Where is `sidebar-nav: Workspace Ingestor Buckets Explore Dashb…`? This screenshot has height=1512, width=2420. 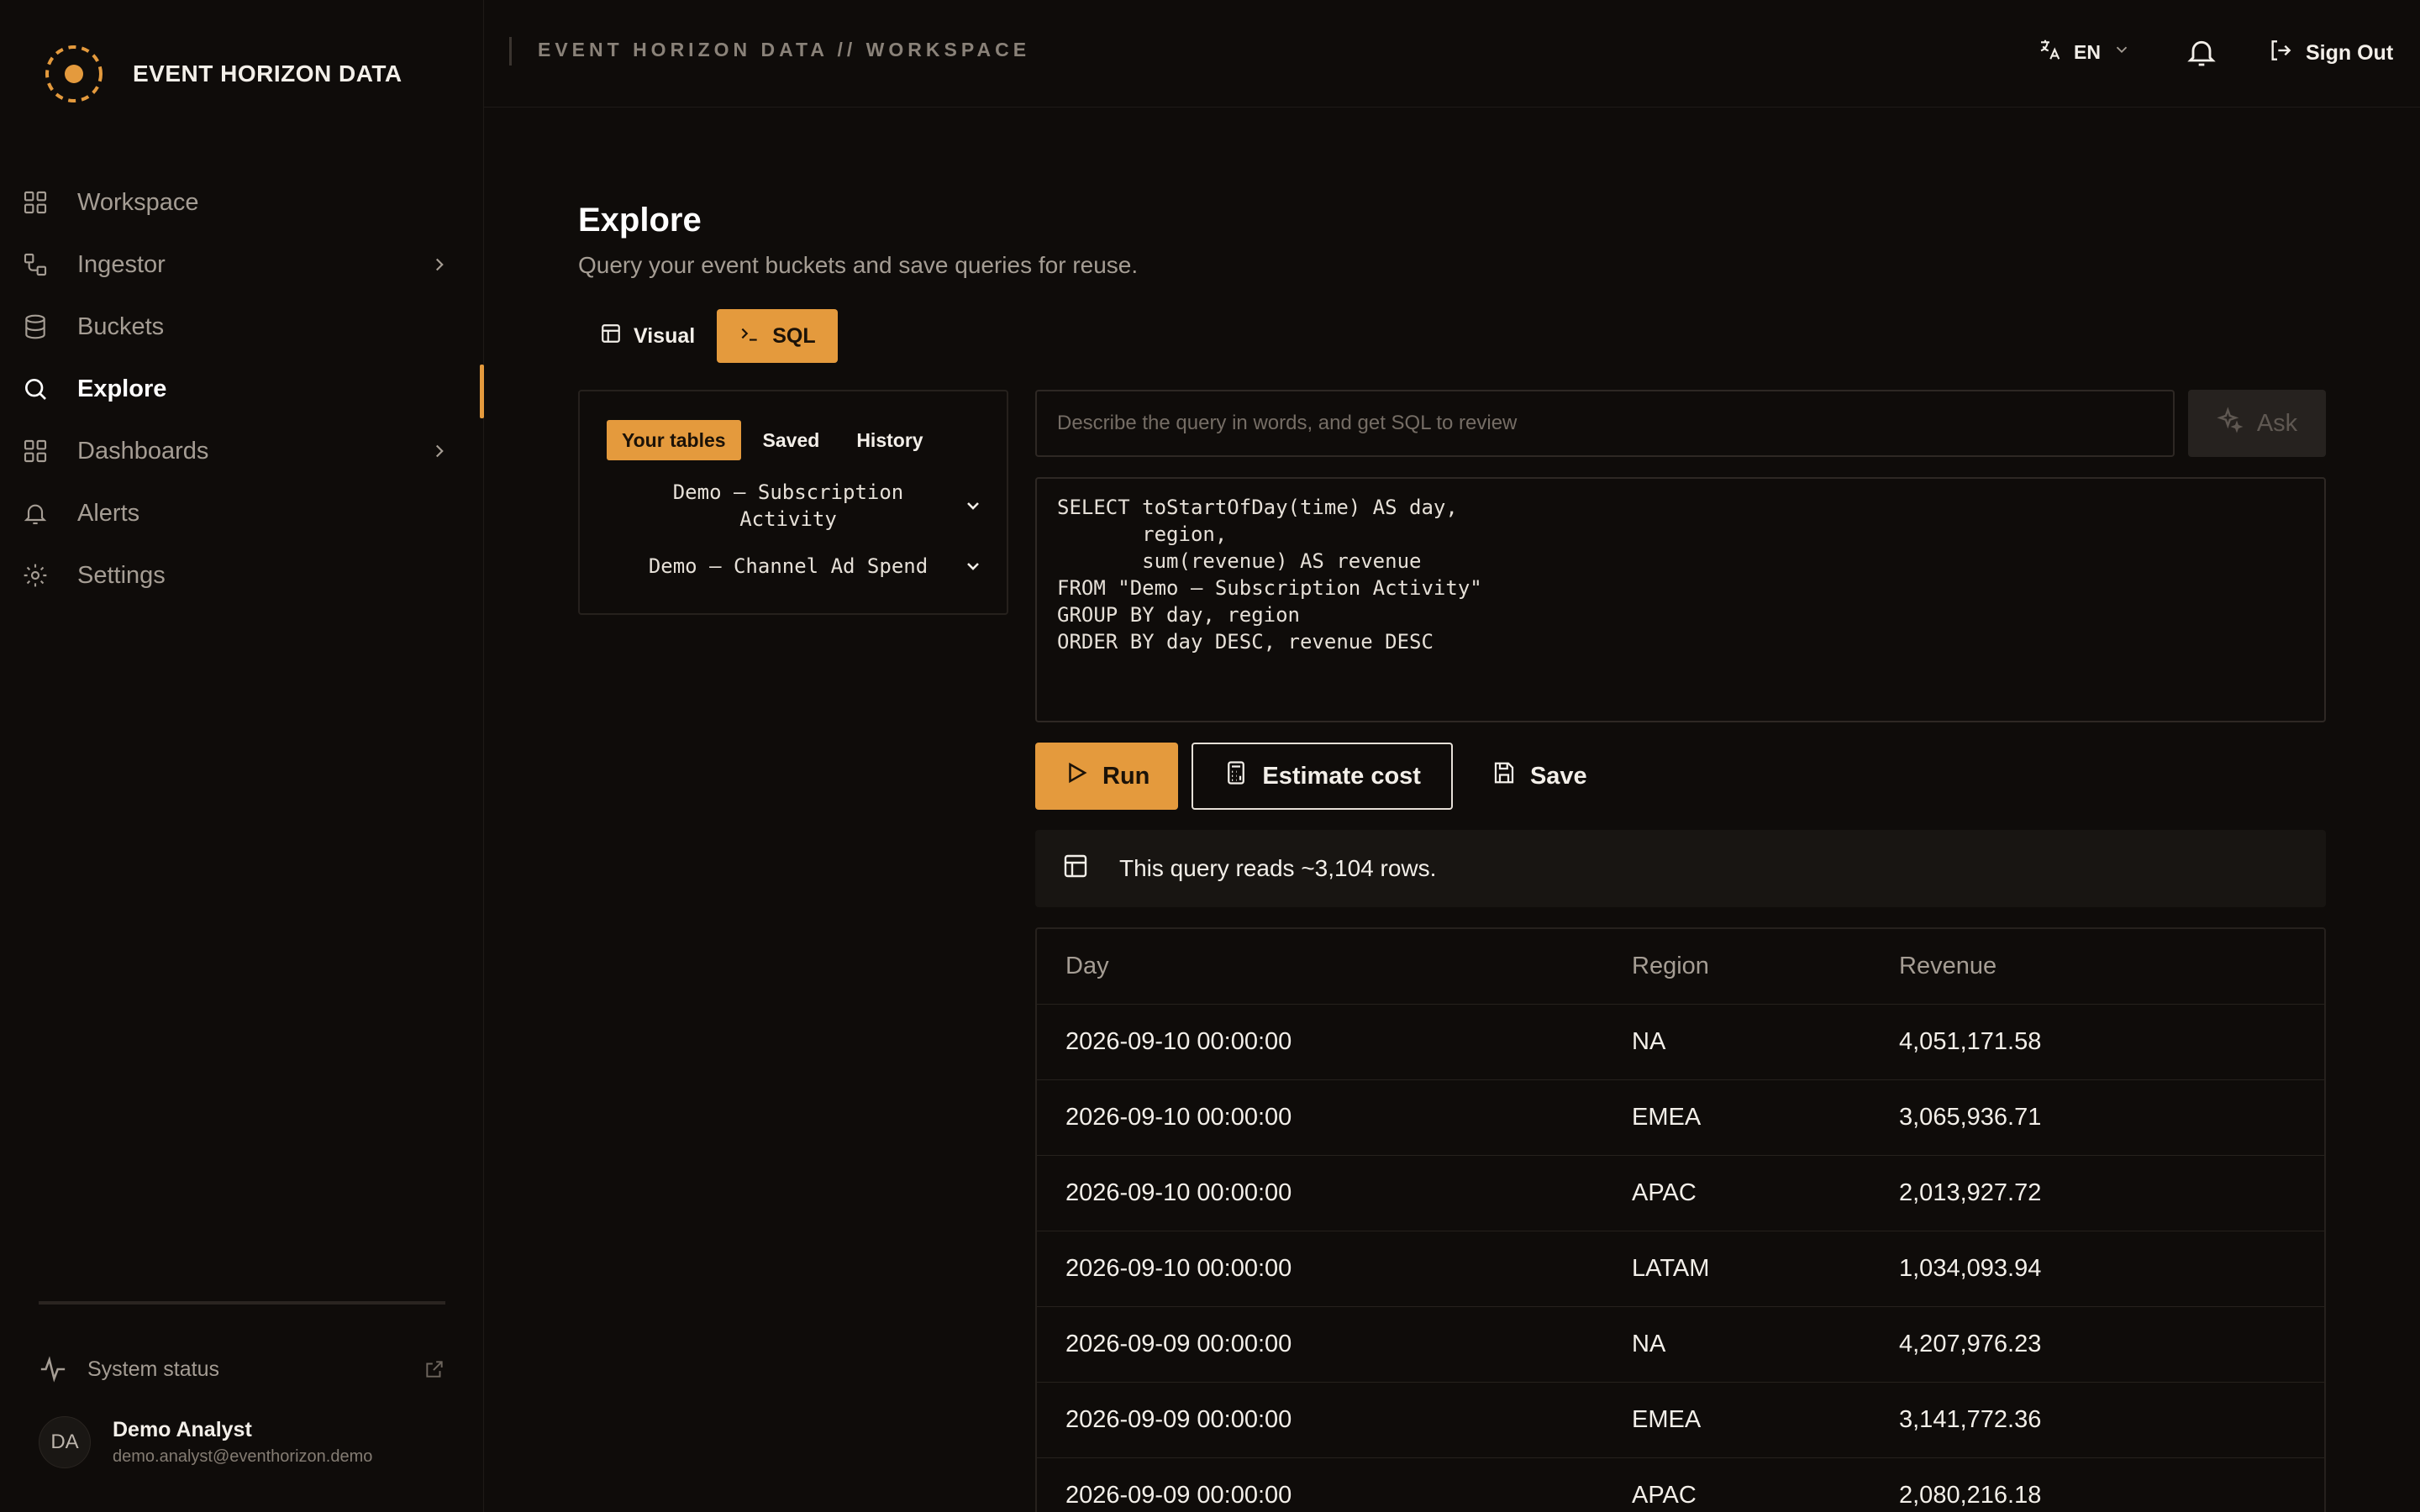
sidebar-nav: Workspace Ingestor Buckets Explore Dashb… is located at coordinates (242, 388).